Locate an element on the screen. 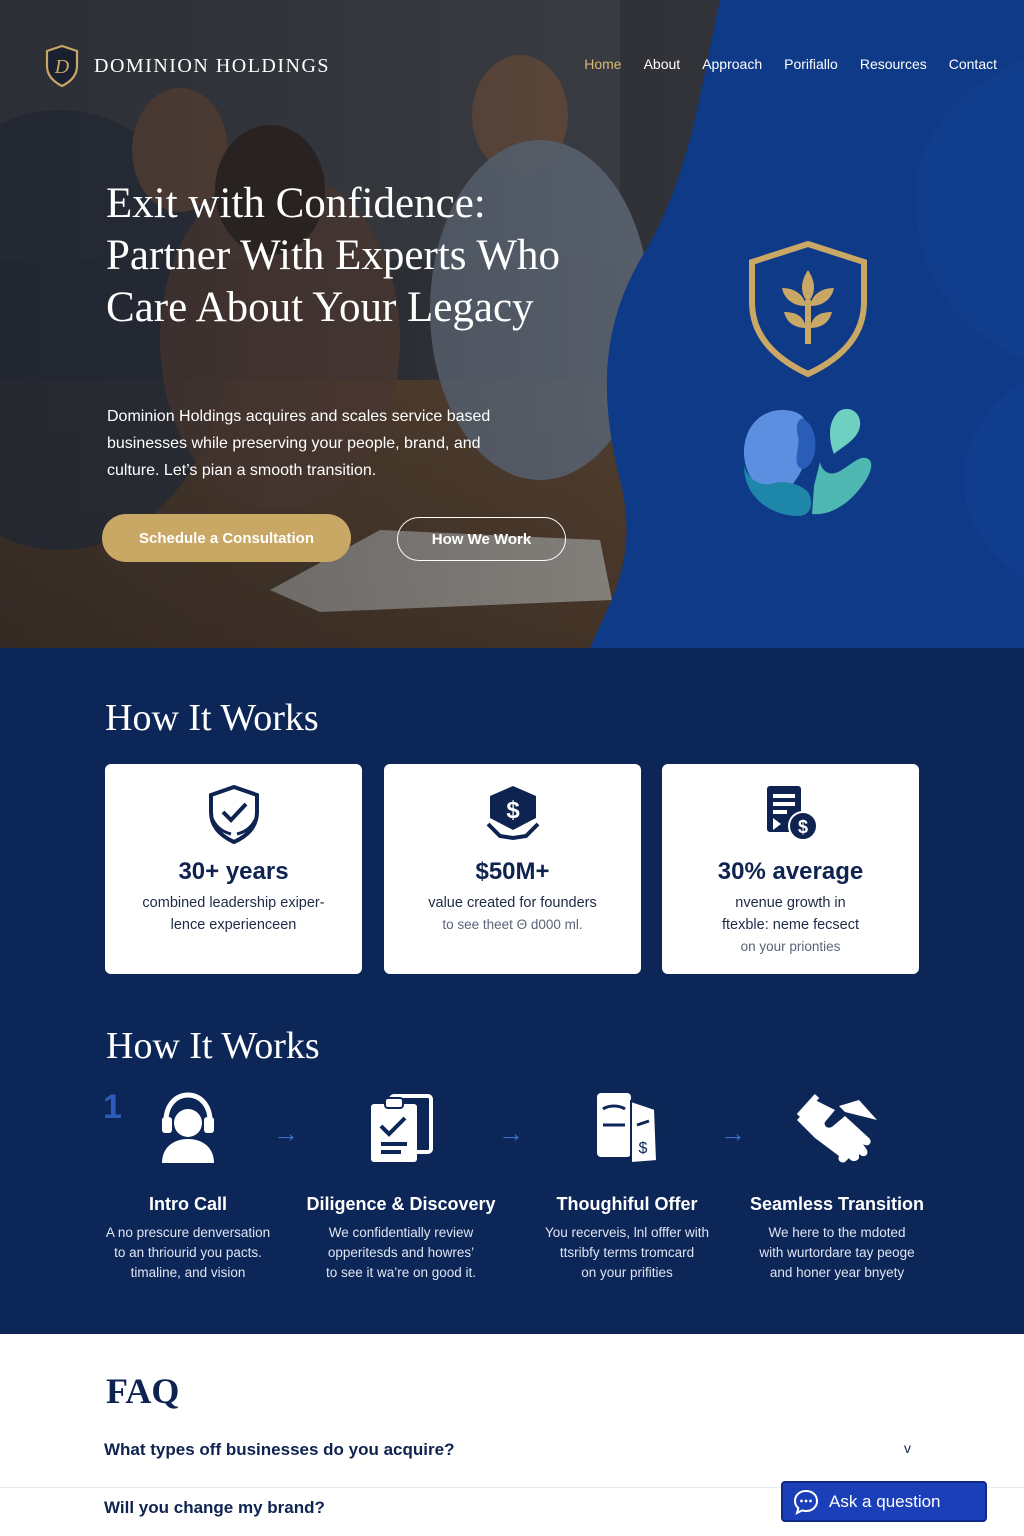 This screenshot has width=1024, height=1536. dollar-shield-icon: $ is located at coordinates (512, 813).